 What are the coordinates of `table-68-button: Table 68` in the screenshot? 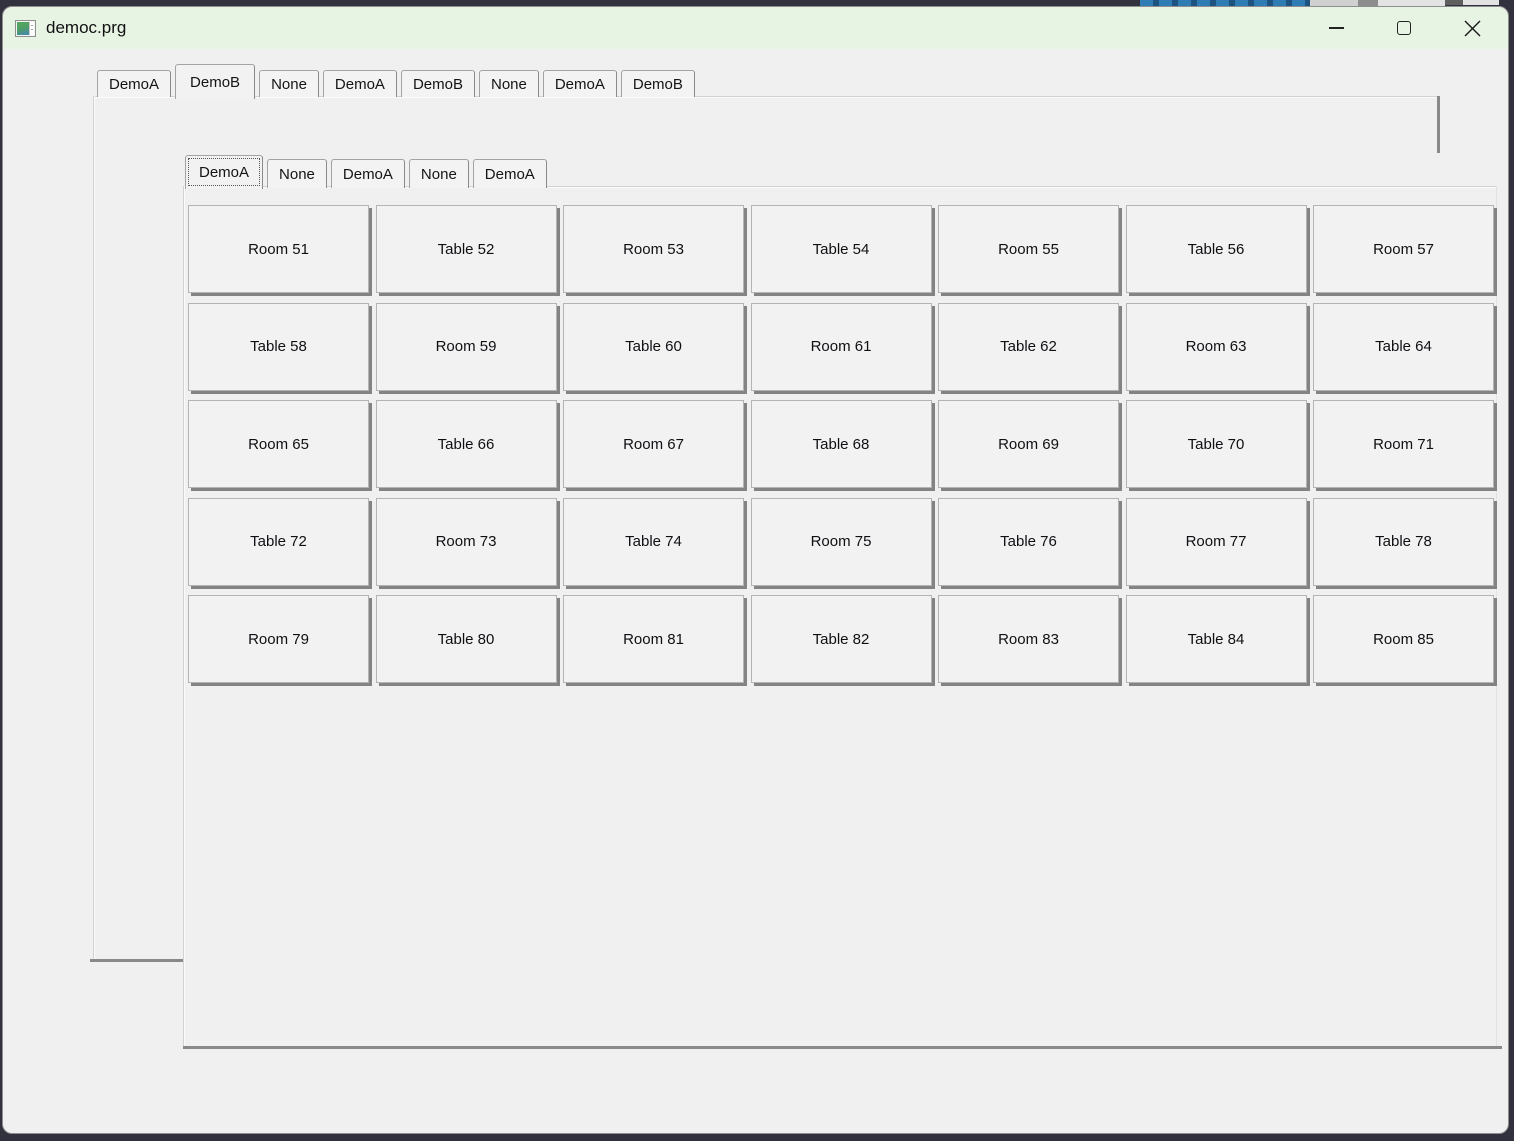 It's located at (841, 444).